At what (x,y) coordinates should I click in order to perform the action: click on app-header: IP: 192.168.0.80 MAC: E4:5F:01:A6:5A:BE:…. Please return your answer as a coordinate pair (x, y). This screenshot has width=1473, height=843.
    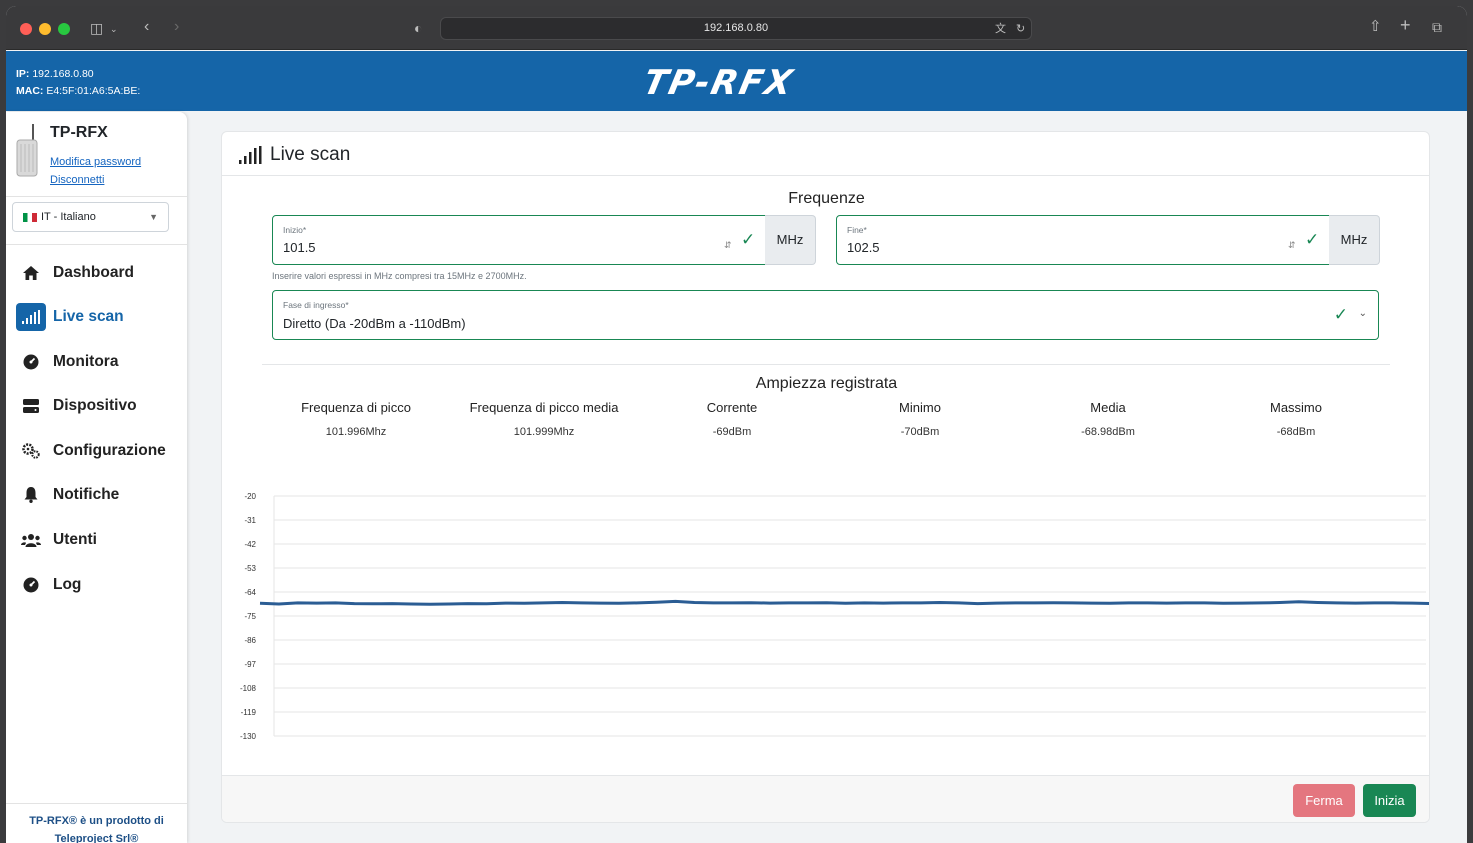
    Looking at the image, I should click on (736, 81).